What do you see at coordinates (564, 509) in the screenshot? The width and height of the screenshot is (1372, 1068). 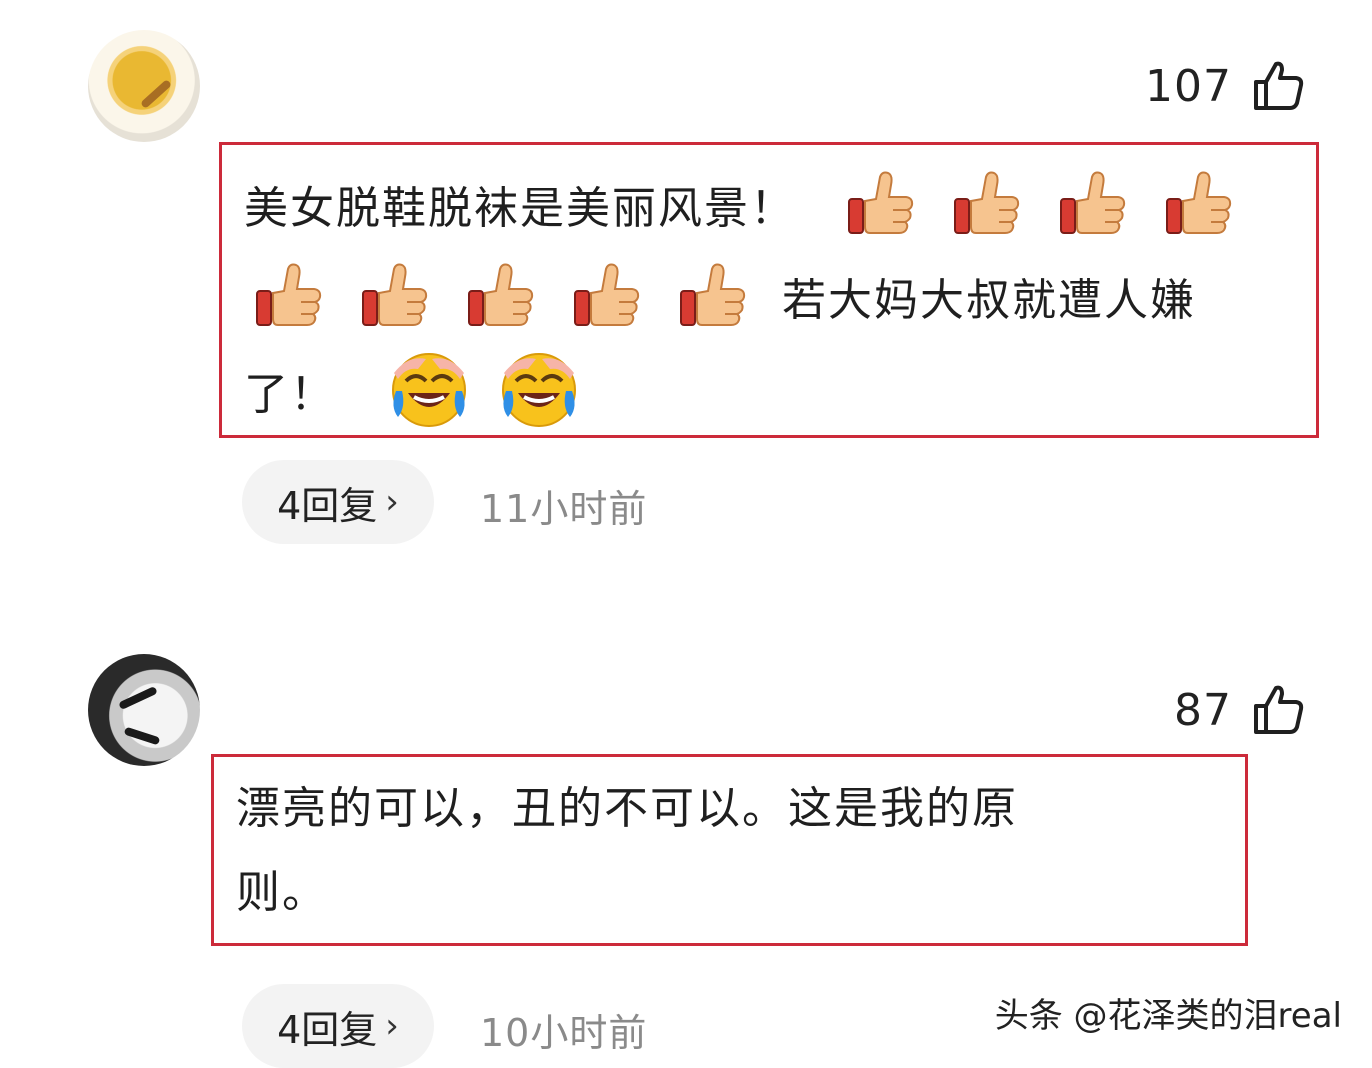 I see `timestamp: 11小时前` at bounding box center [564, 509].